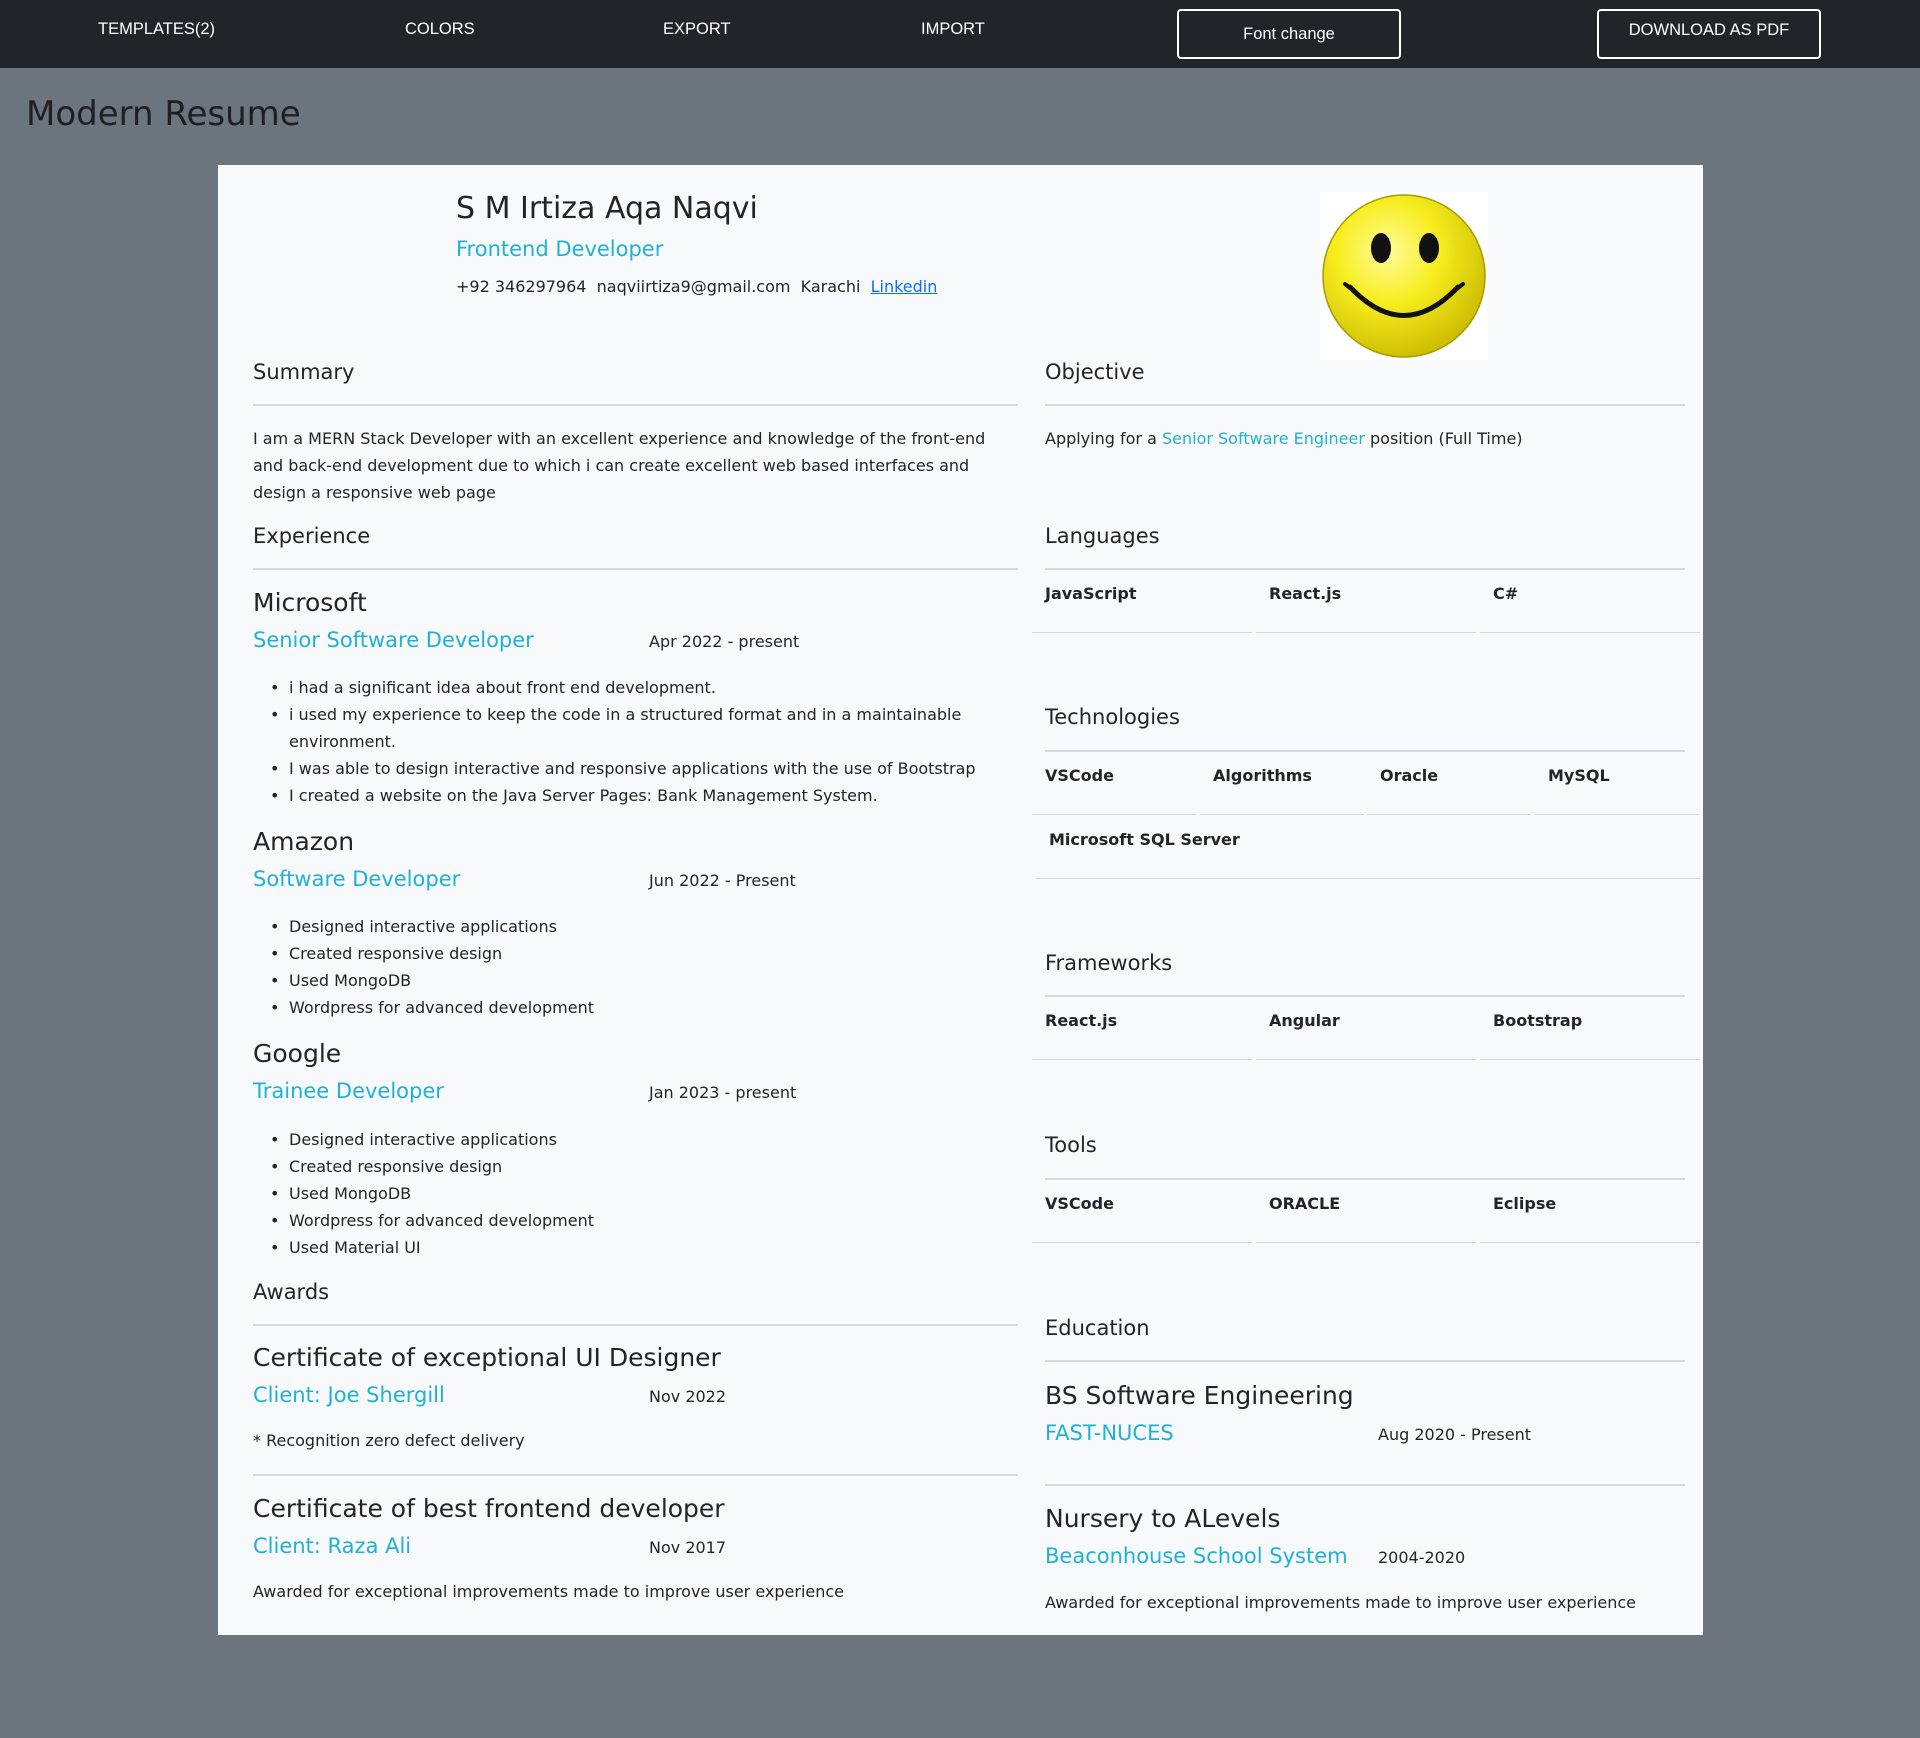 This screenshot has height=1738, width=1920. Describe the element at coordinates (312, 536) in the screenshot. I see `experience-heading: Experience` at that location.